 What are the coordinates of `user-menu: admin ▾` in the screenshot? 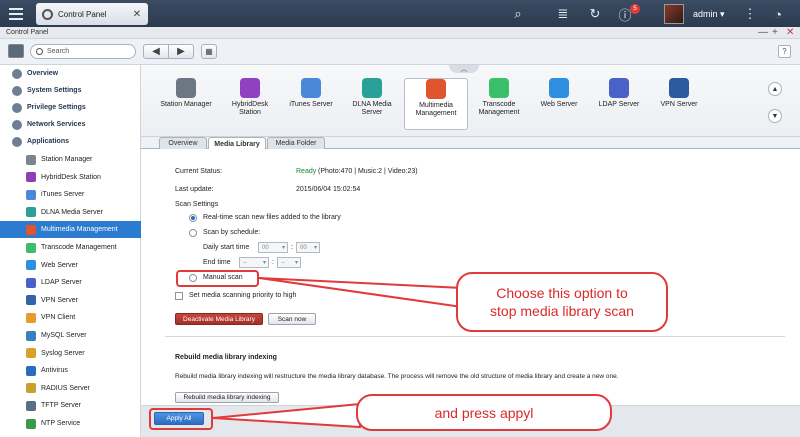 It's located at (709, 14).